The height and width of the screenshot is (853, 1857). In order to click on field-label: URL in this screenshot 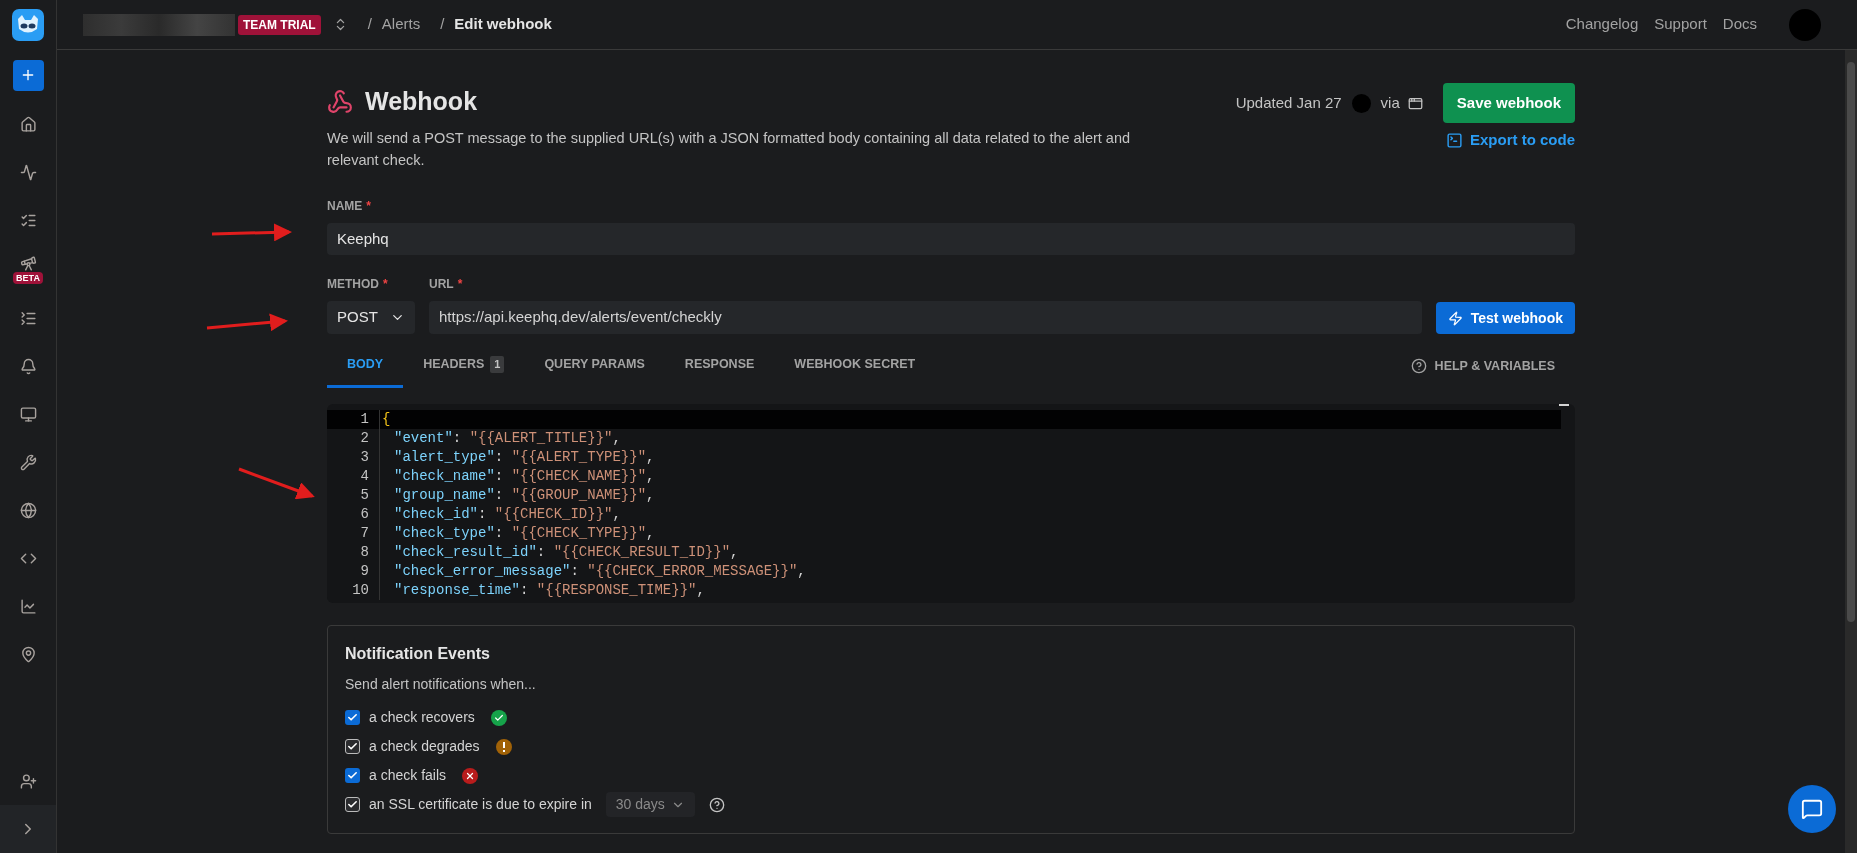, I will do `click(441, 284)`.